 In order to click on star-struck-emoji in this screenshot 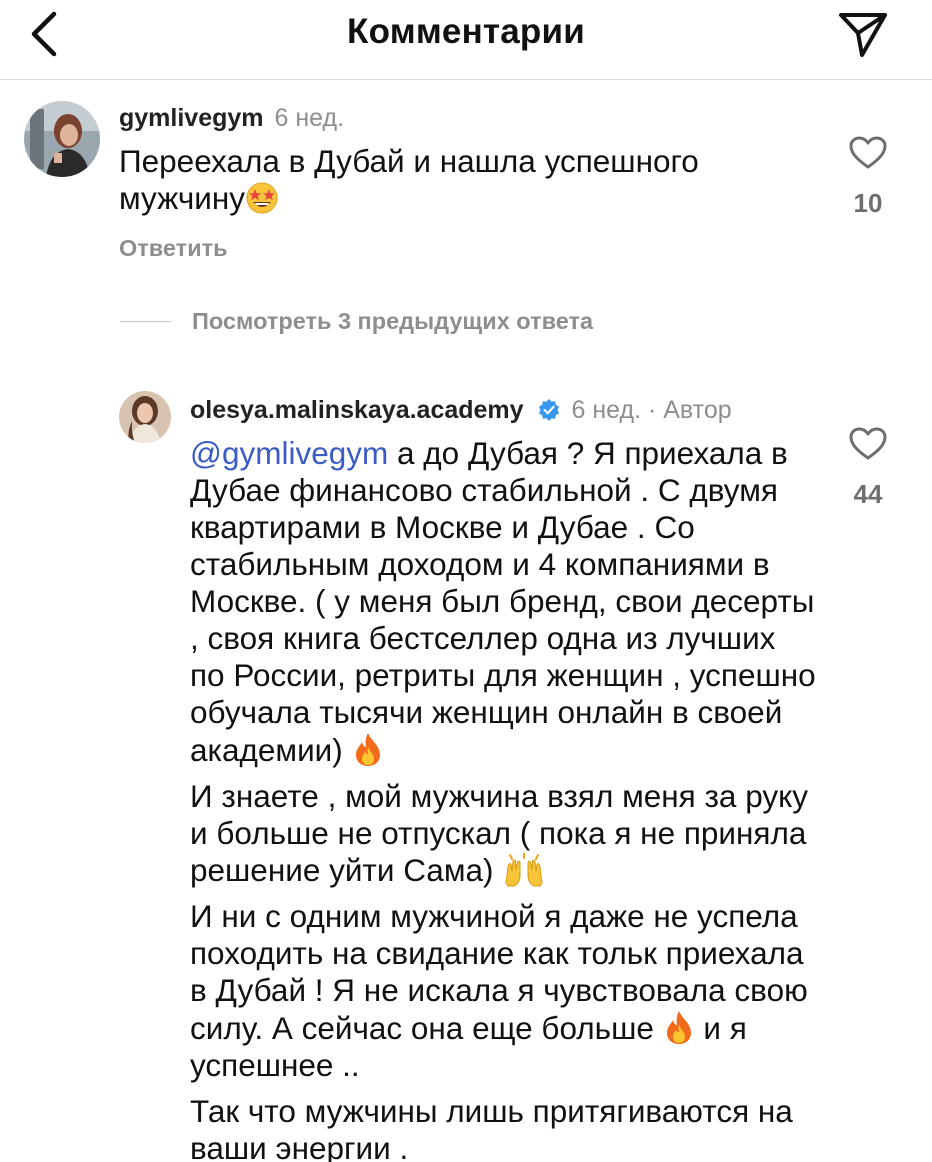, I will do `click(262, 198)`.